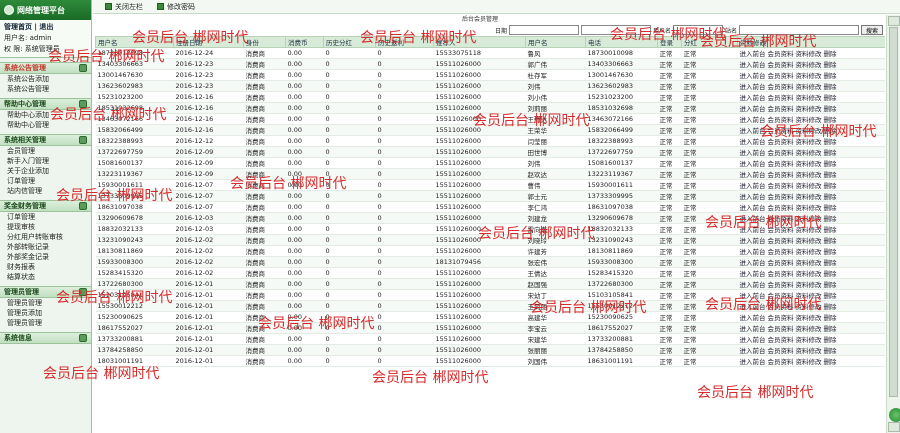  What do you see at coordinates (893, 212) in the screenshot?
I see `scroll-thumb` at bounding box center [893, 212].